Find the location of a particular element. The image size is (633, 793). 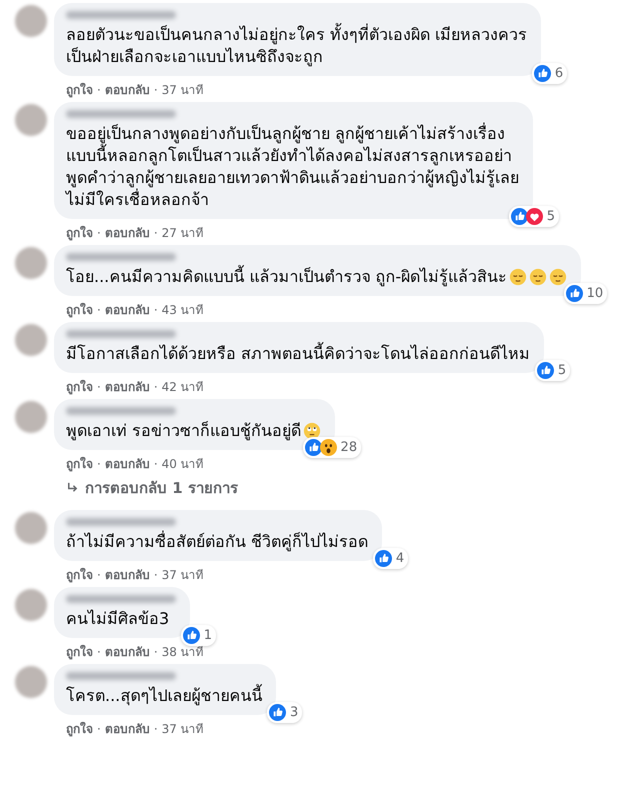

comment-text: มีโอกาสเลือกได้ด้วยหรือ สภาพตอนนี้คิดว่าจะโดนไล่ออกก่อนดีไหม is located at coordinates (298, 354).